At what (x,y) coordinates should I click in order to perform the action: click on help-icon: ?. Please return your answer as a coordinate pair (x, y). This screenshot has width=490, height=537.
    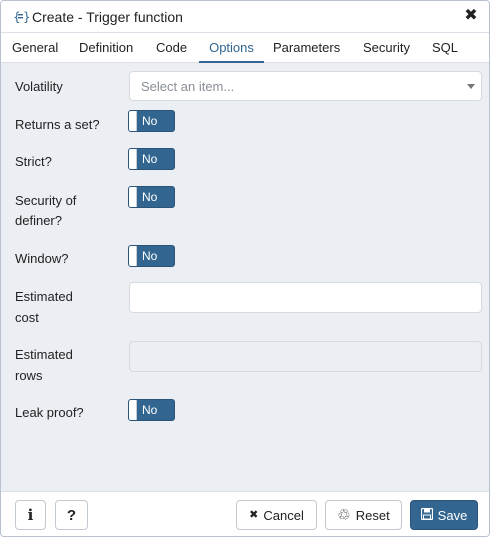
    Looking at the image, I should click on (71, 515).